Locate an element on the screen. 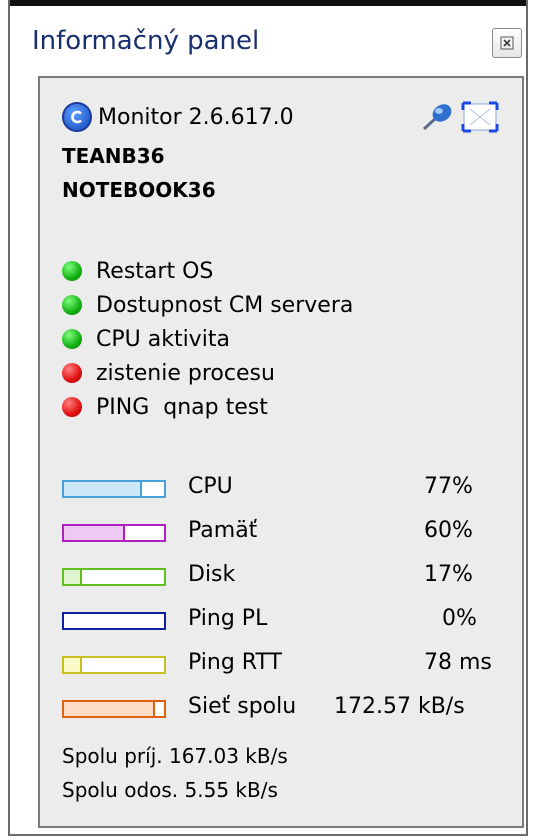 Image resolution: width=533 pixels, height=838 pixels. status-label: CPU aktivita is located at coordinates (163, 339).